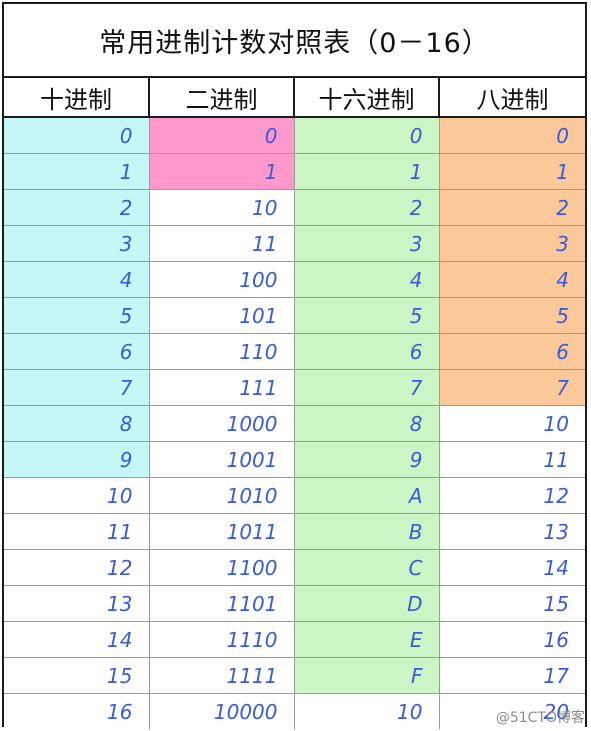 The height and width of the screenshot is (731, 591). What do you see at coordinates (512, 531) in the screenshot?
I see `octal-cell: 13` at bounding box center [512, 531].